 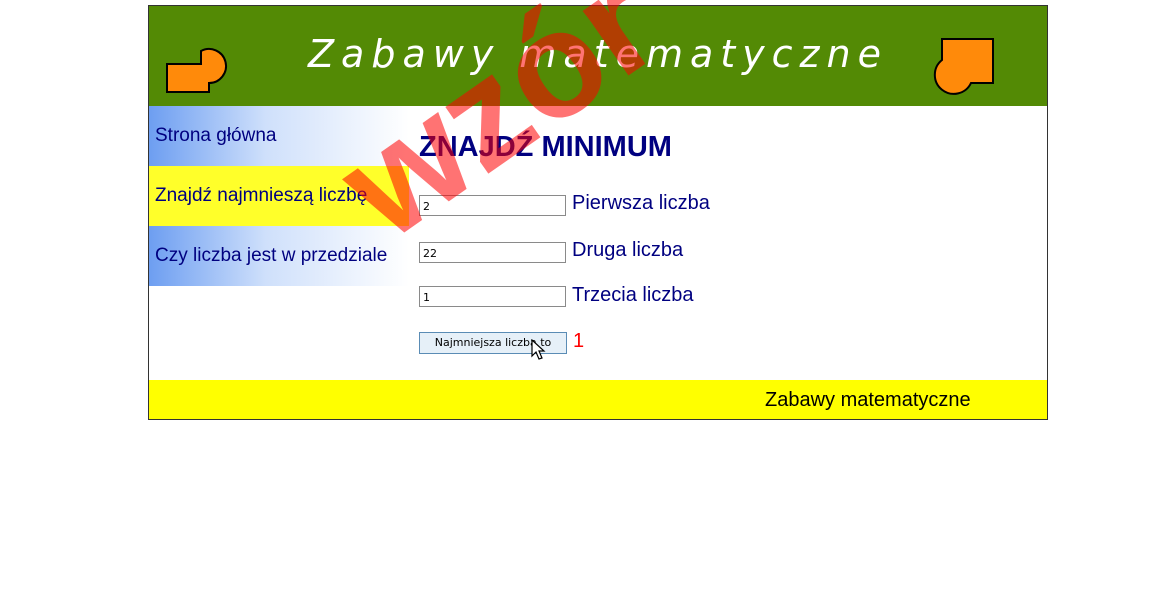 I want to click on third-number-label: Trzecia liczba, so click(x=633, y=295).